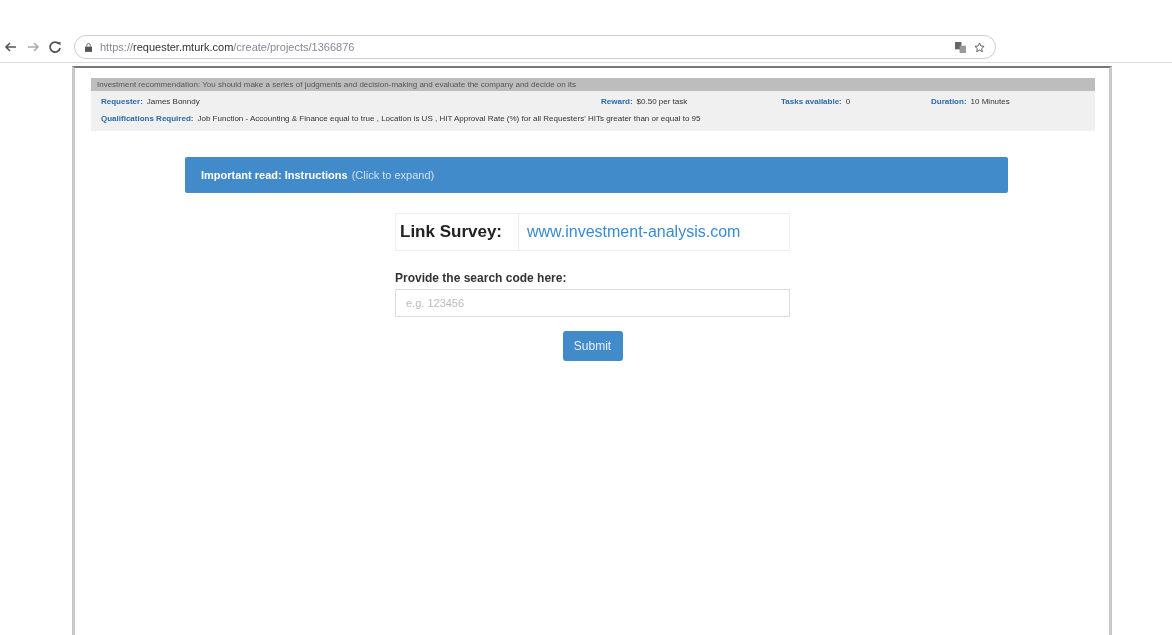 This screenshot has height=635, width=1172. I want to click on instructions-panel: Important read: Instructions (Click to expand), so click(596, 175).